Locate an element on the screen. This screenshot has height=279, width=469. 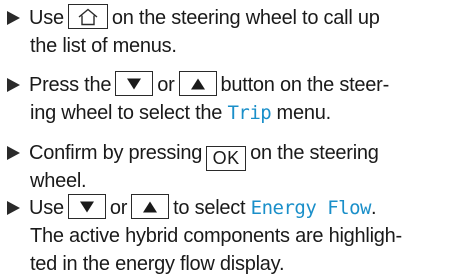
home-icon is located at coordinates (88, 16).